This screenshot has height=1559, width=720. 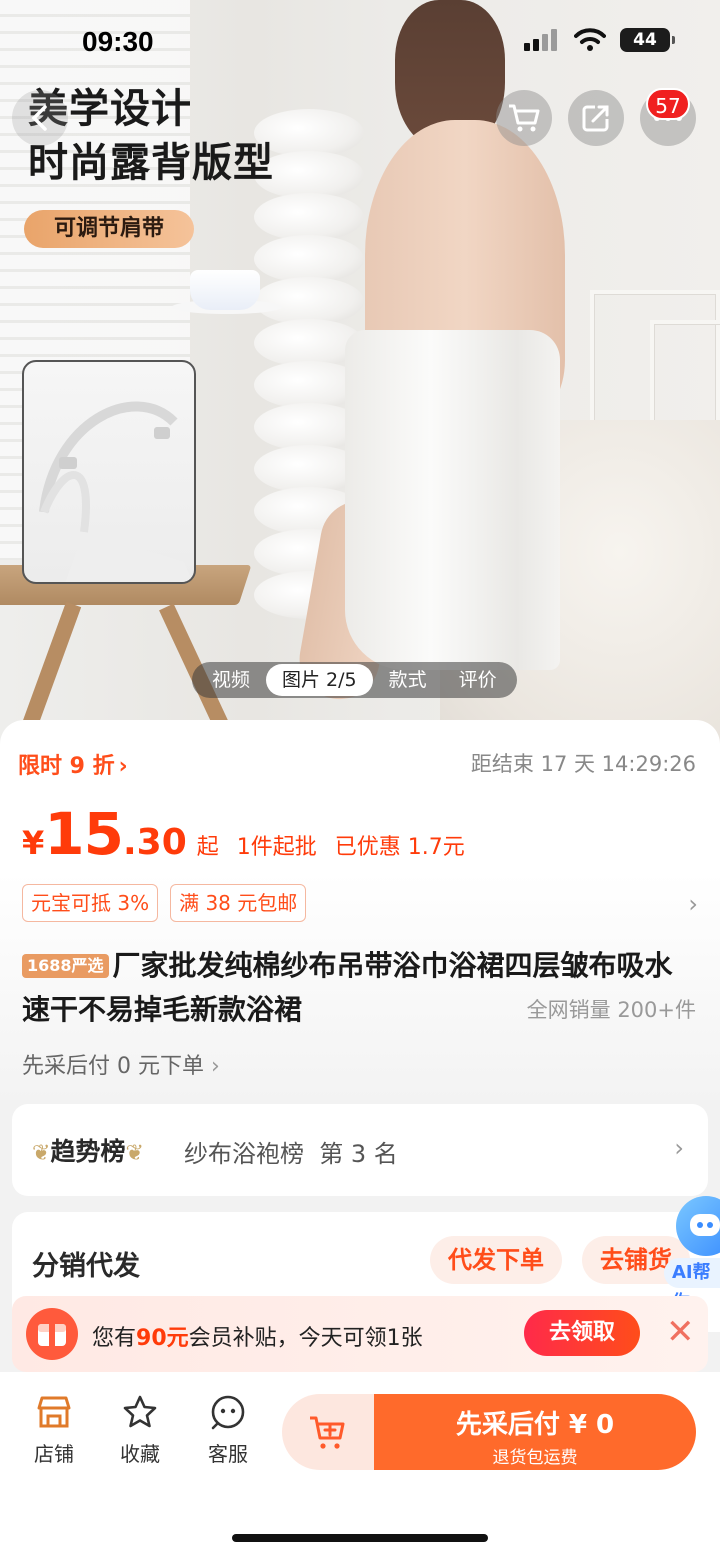 I want to click on tab-styles: 款式, so click(x=408, y=680).